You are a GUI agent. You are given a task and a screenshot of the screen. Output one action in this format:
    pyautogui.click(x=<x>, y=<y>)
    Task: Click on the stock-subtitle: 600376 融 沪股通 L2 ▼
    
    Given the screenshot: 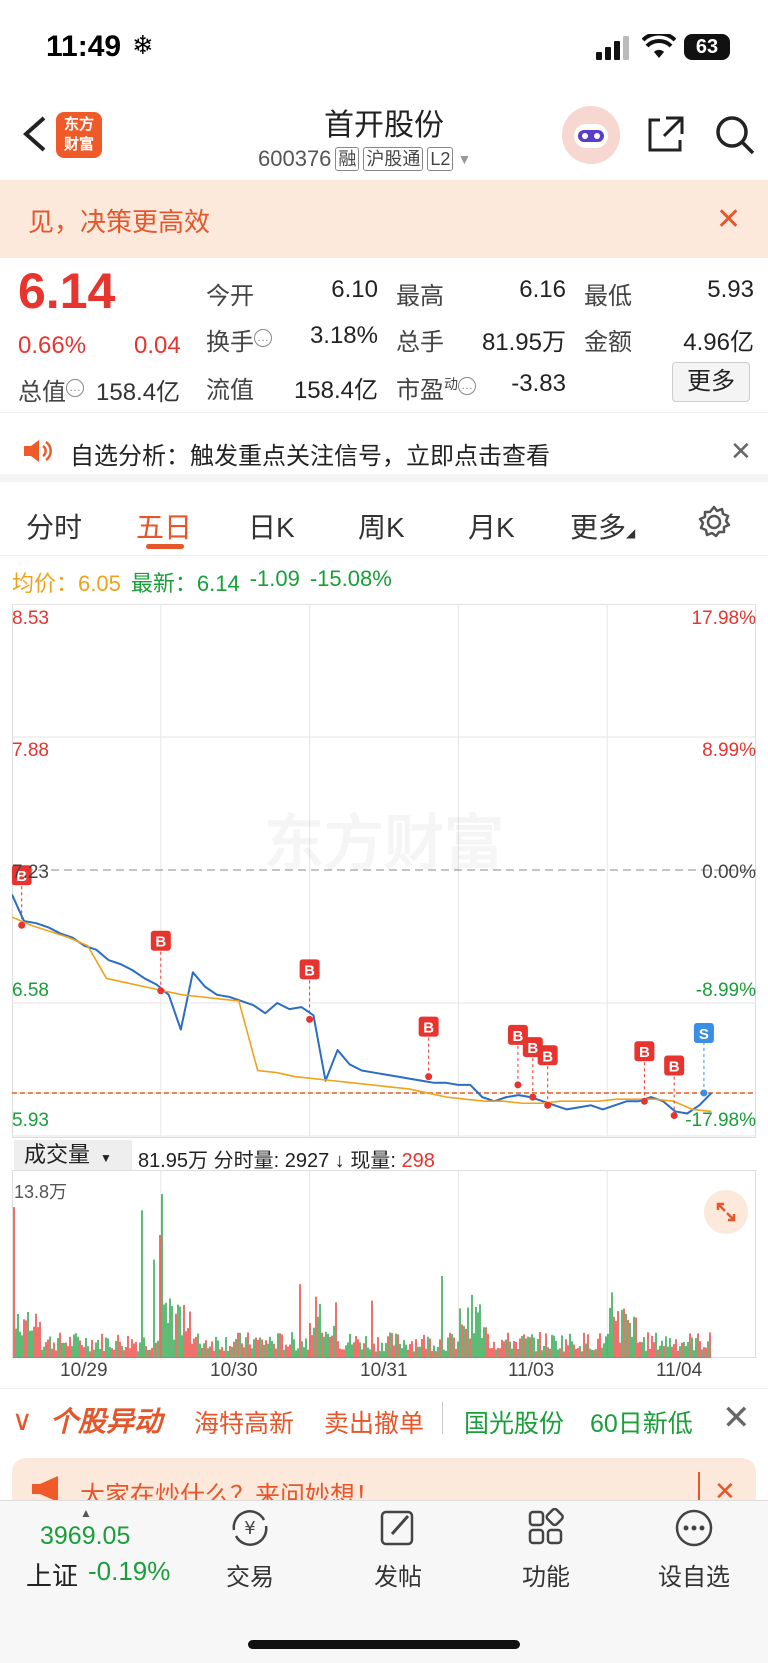 What is the action you would take?
    pyautogui.click(x=364, y=159)
    